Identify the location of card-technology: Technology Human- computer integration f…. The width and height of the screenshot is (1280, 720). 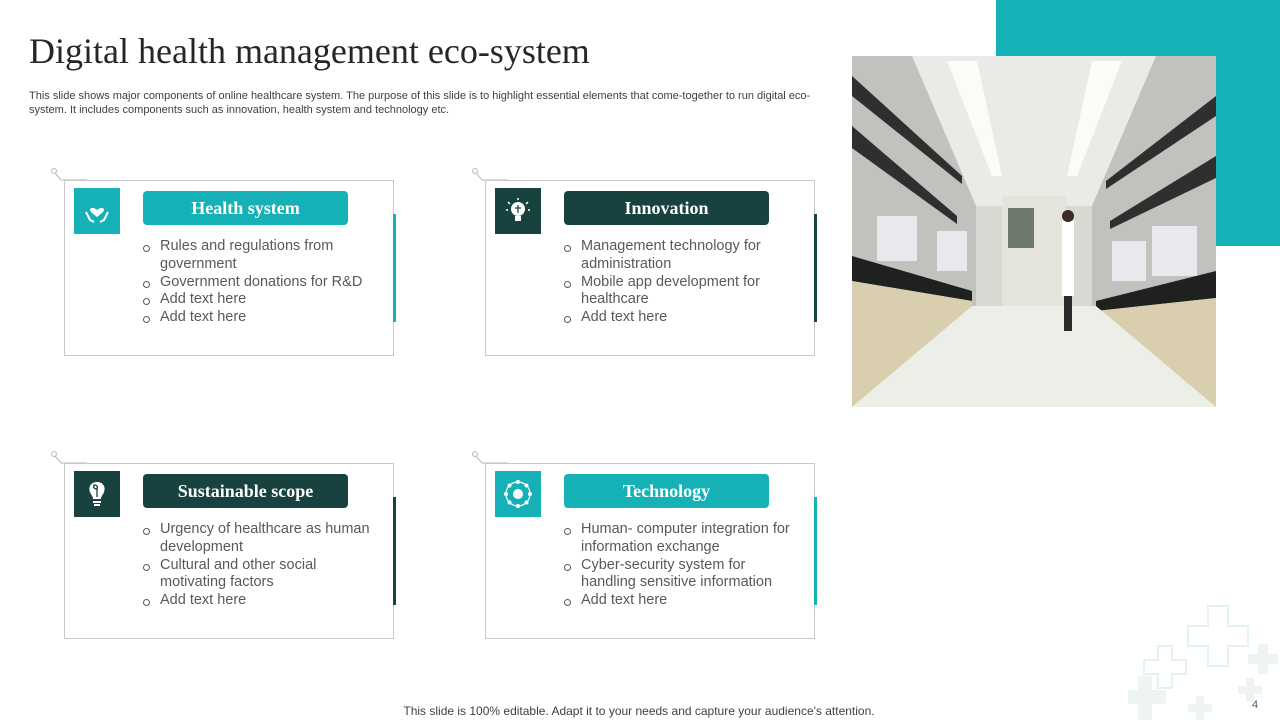
(644, 545).